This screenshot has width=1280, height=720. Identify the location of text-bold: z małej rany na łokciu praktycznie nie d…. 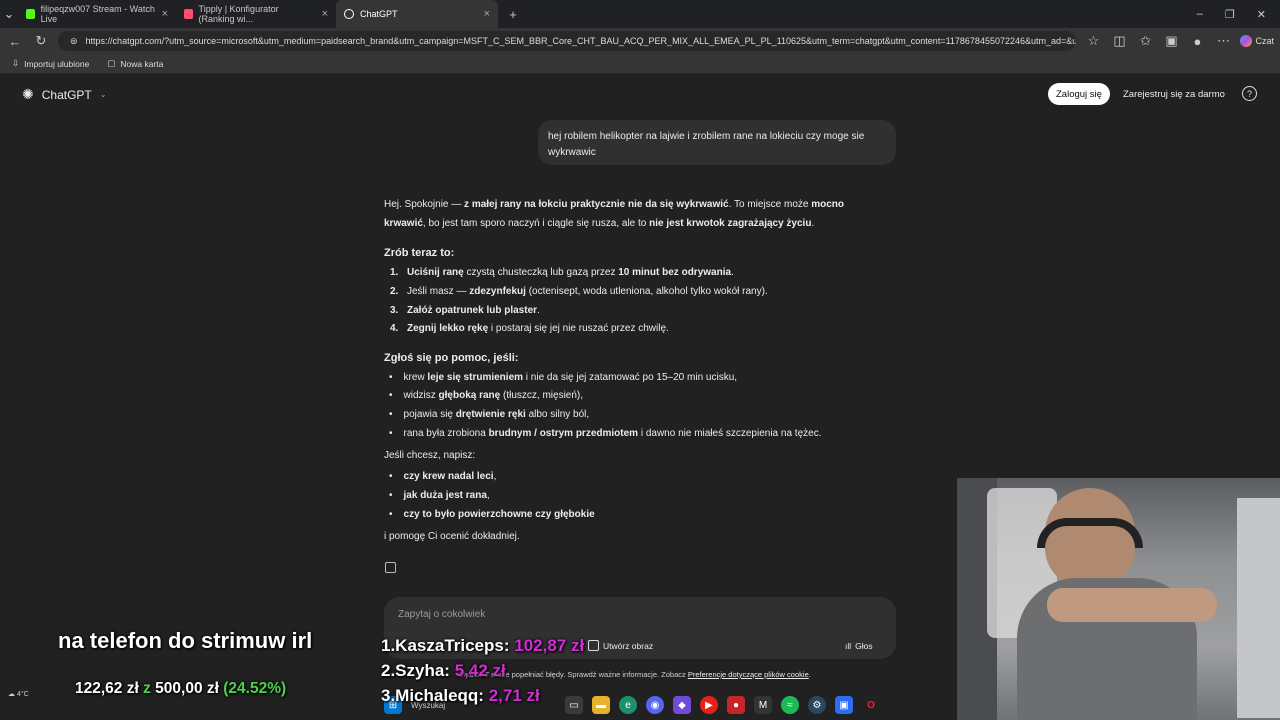
(596, 204).